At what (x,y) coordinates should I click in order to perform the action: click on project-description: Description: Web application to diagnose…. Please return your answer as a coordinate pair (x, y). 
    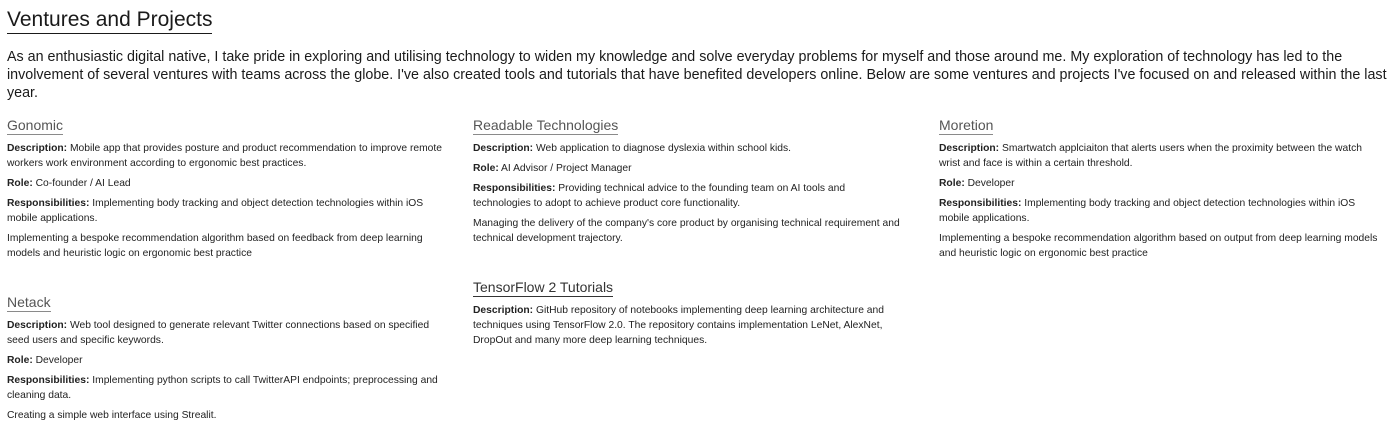
    Looking at the image, I should click on (688, 148).